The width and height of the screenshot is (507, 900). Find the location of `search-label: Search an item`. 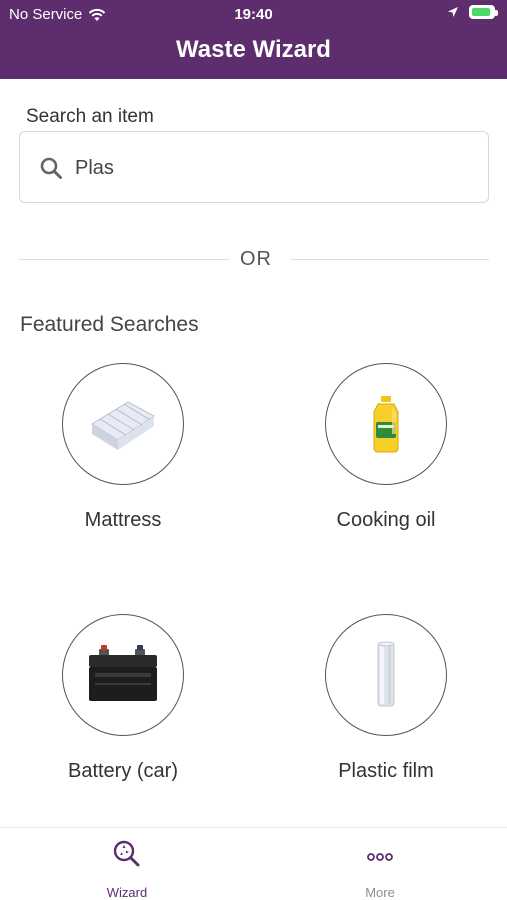

search-label: Search an item is located at coordinates (90, 116).